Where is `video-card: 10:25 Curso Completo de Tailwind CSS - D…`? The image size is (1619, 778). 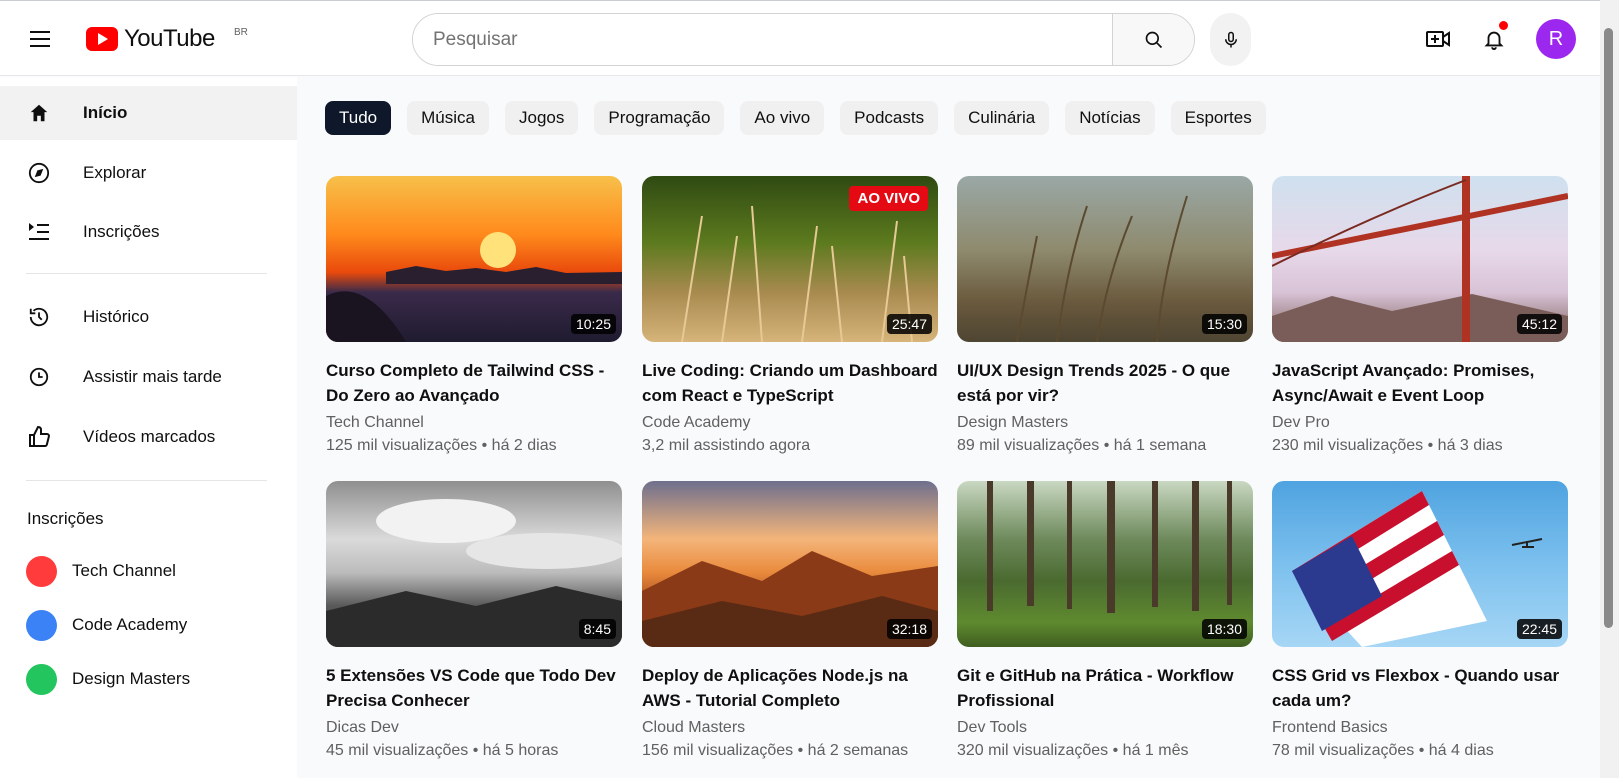 video-card: 10:25 Curso Completo de Tailwind CSS - D… is located at coordinates (474, 317).